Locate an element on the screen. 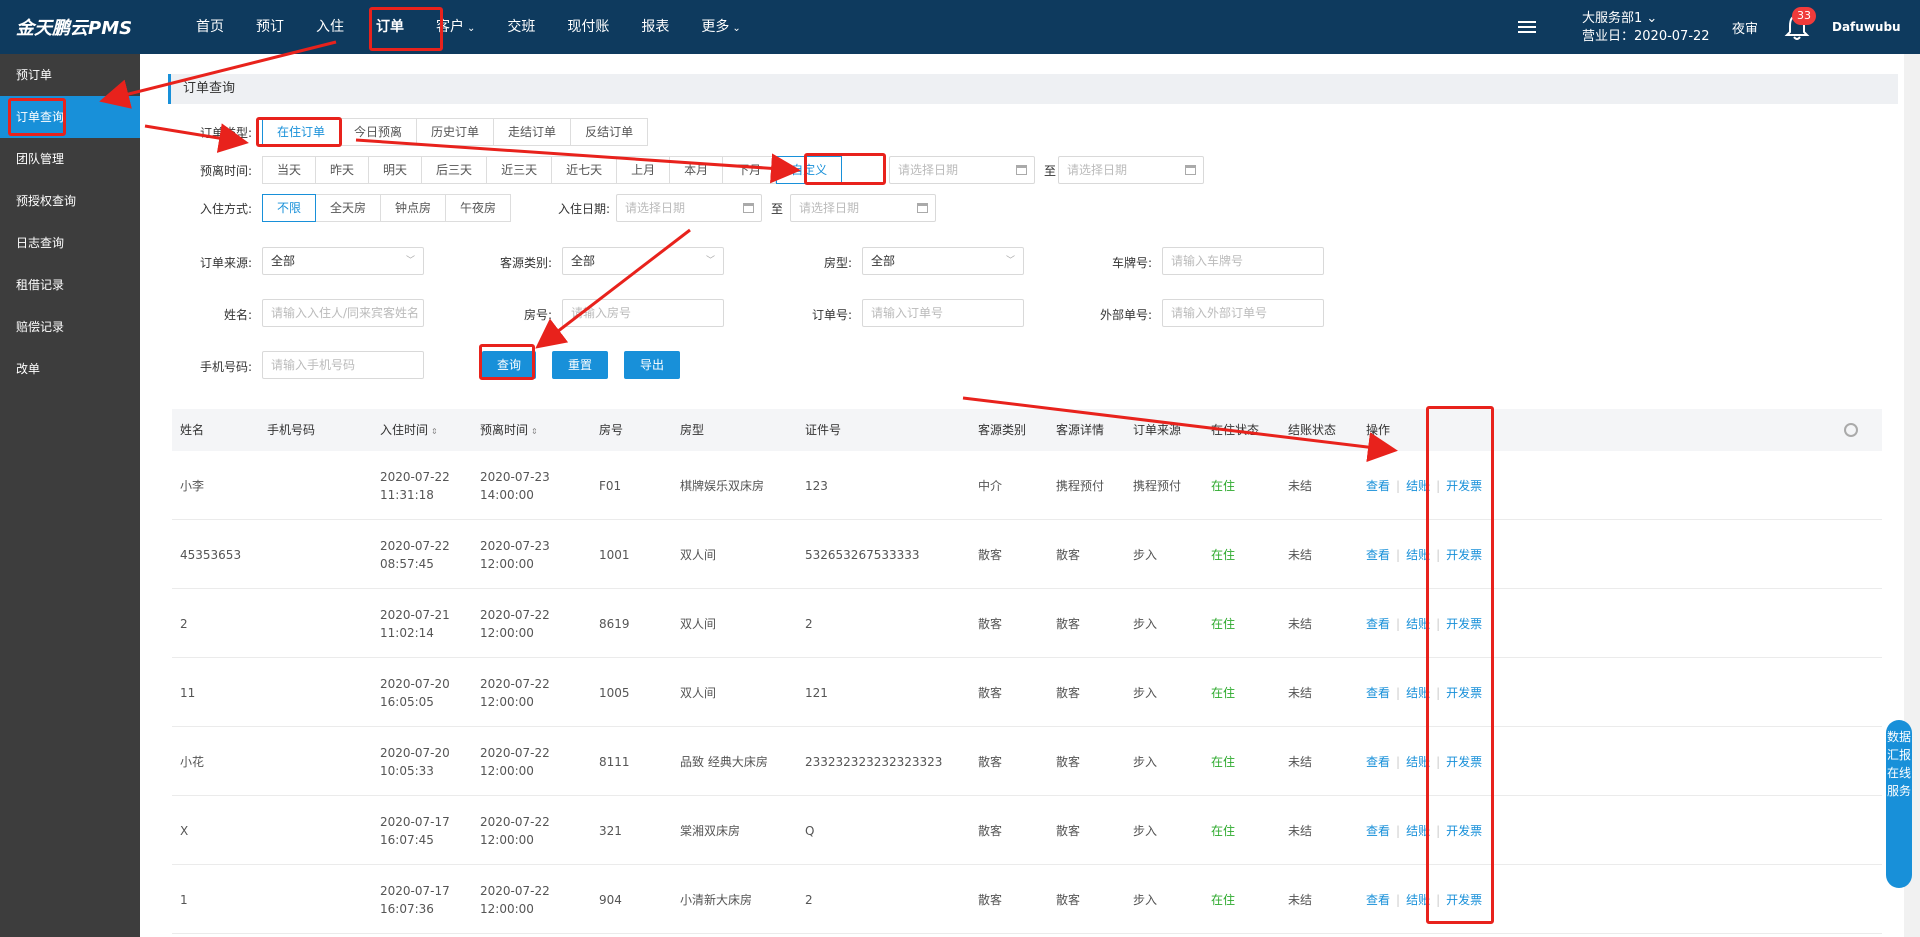 The image size is (1920, 937). segment-option: 近七天 is located at coordinates (585, 170).